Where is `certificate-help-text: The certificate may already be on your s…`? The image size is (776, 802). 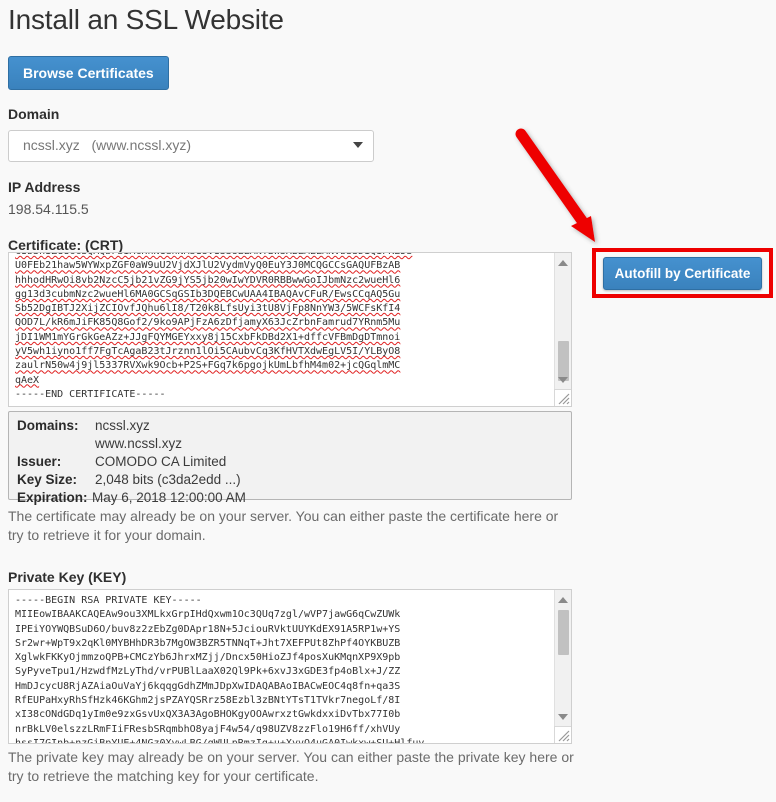
certificate-help-text: The certificate may already be on your s… is located at coordinates (283, 525).